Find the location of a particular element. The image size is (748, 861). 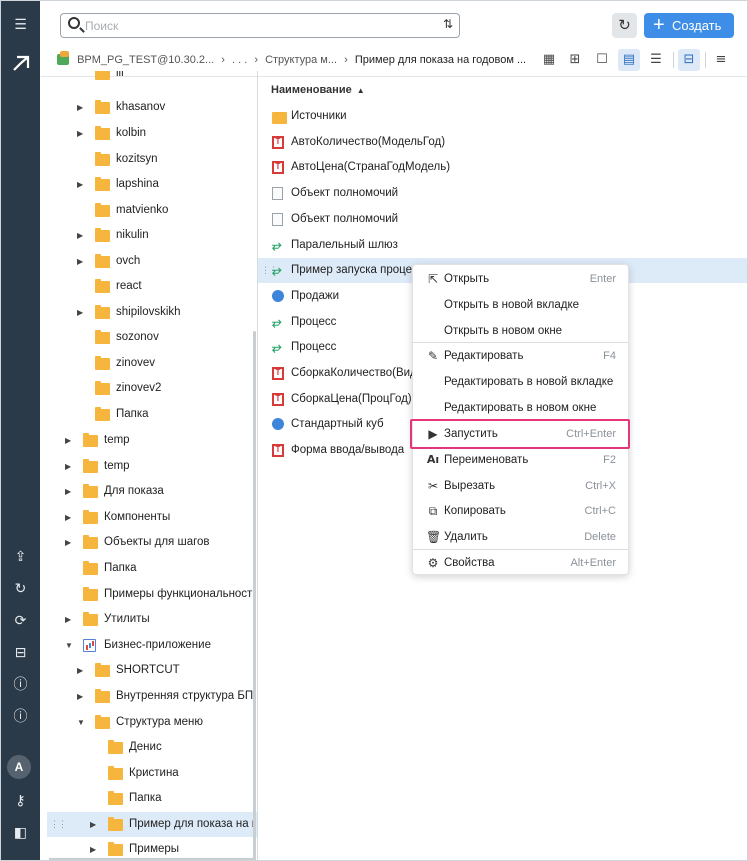

context-menu-item: 🗑 Удалить Delete is located at coordinates (520, 537).